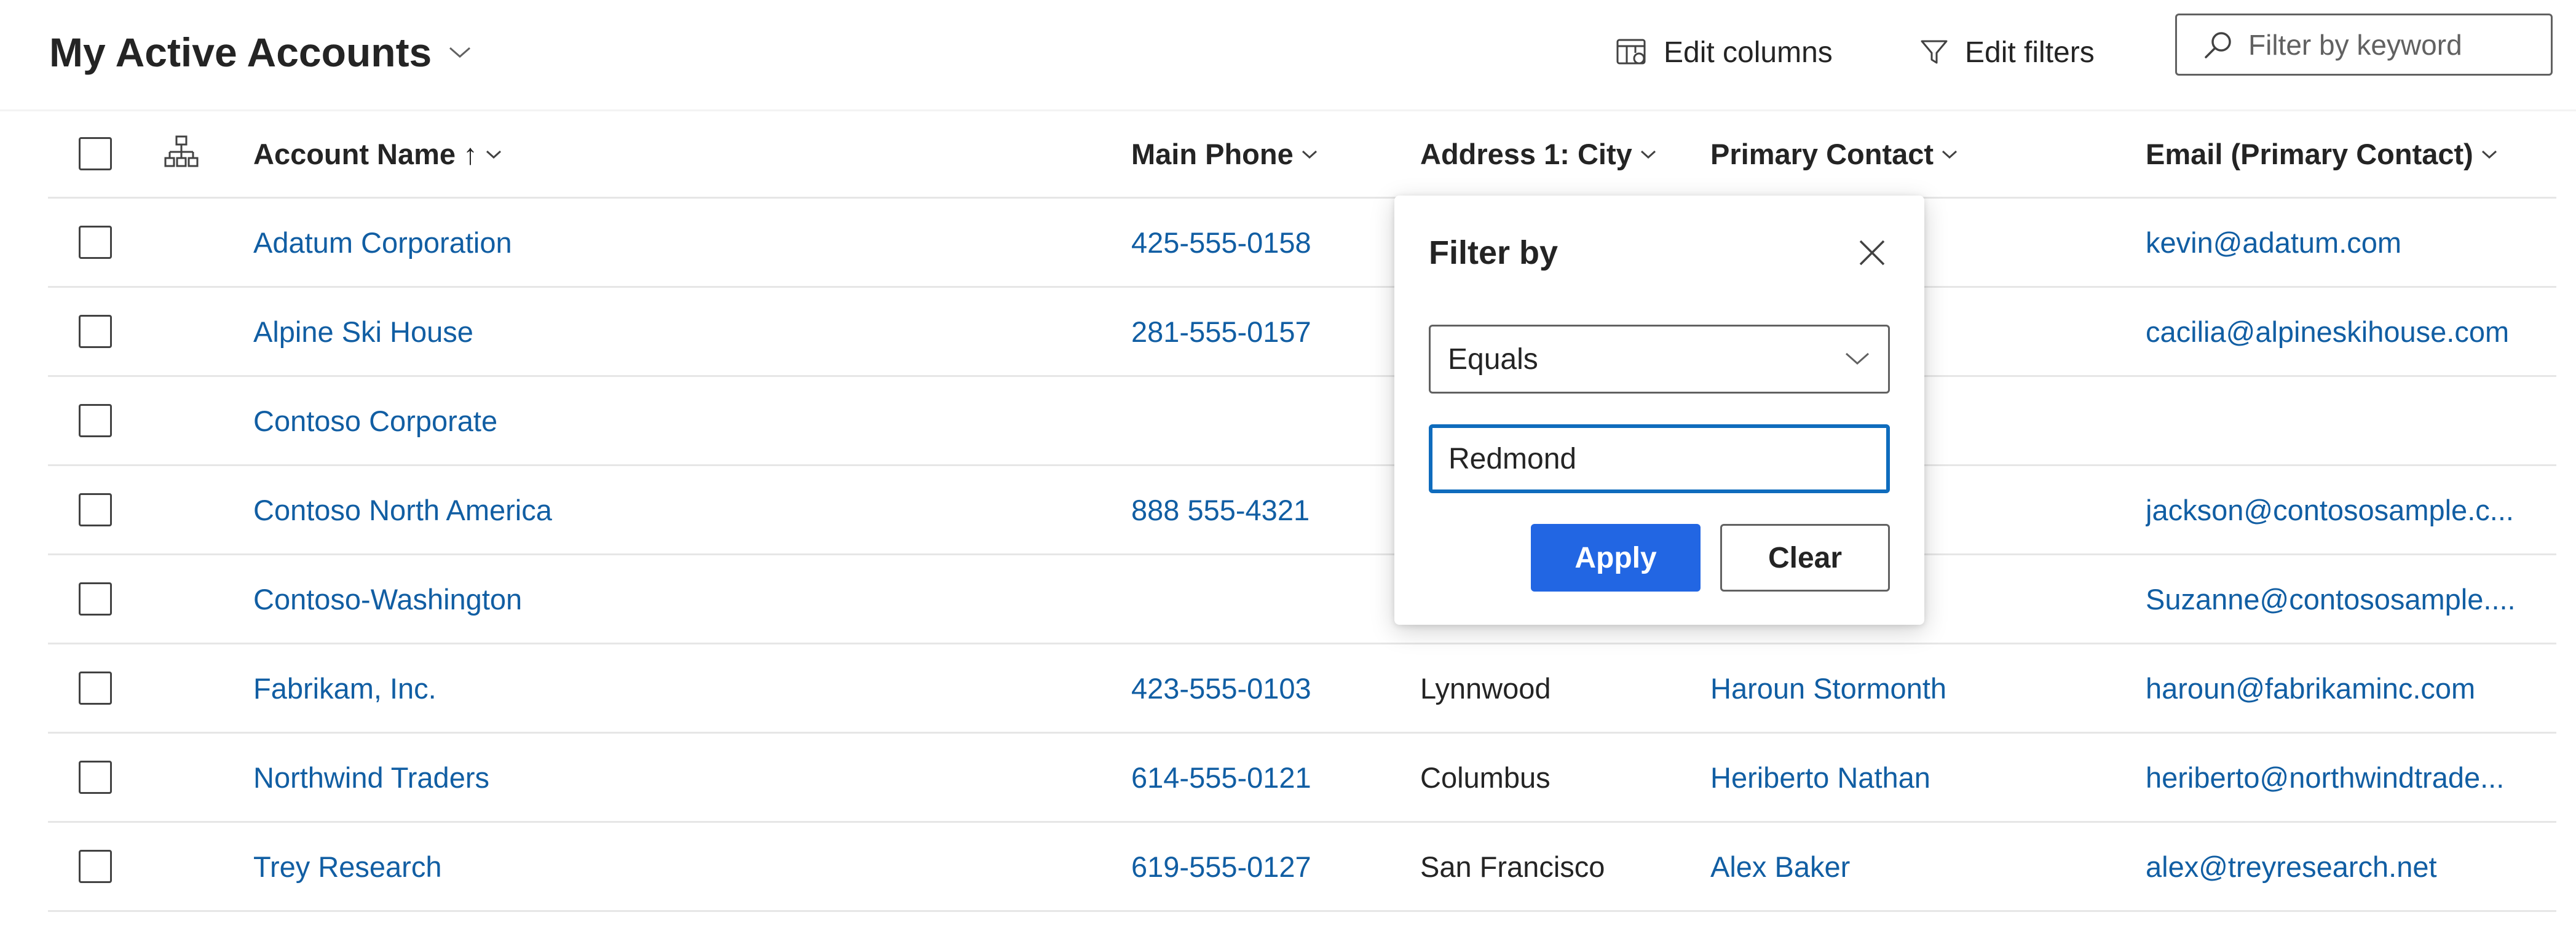  What do you see at coordinates (1660, 458) in the screenshot?
I see `filter-value-input` at bounding box center [1660, 458].